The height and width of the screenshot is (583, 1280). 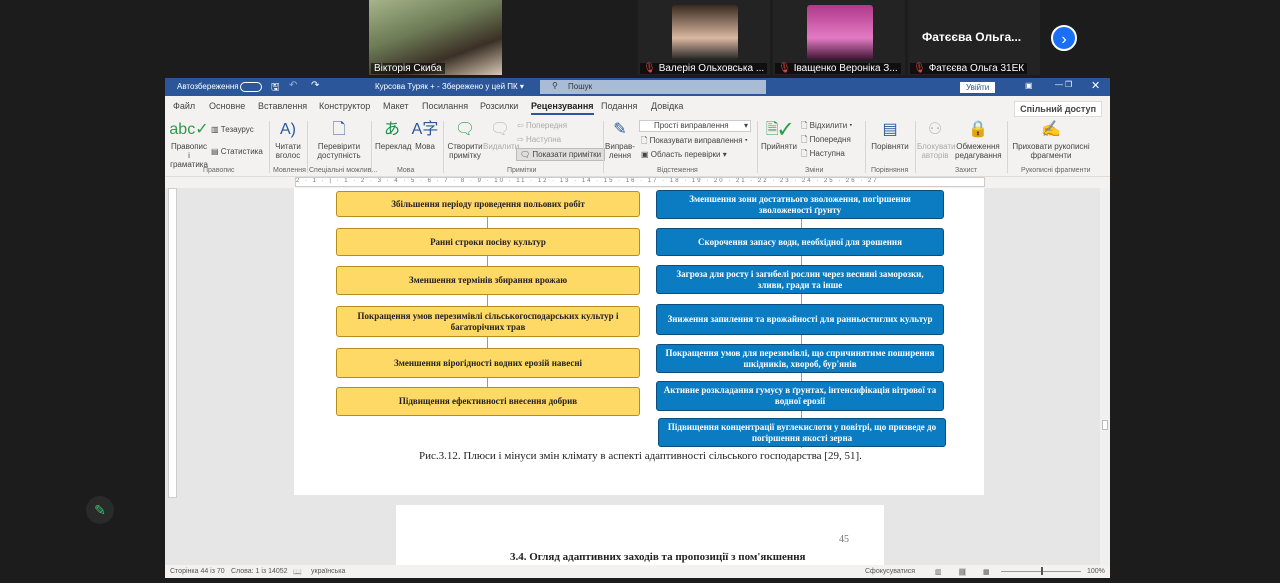 I want to click on restrict-editing-button: 🔒 Обмеження редагування, so click(x=978, y=140).